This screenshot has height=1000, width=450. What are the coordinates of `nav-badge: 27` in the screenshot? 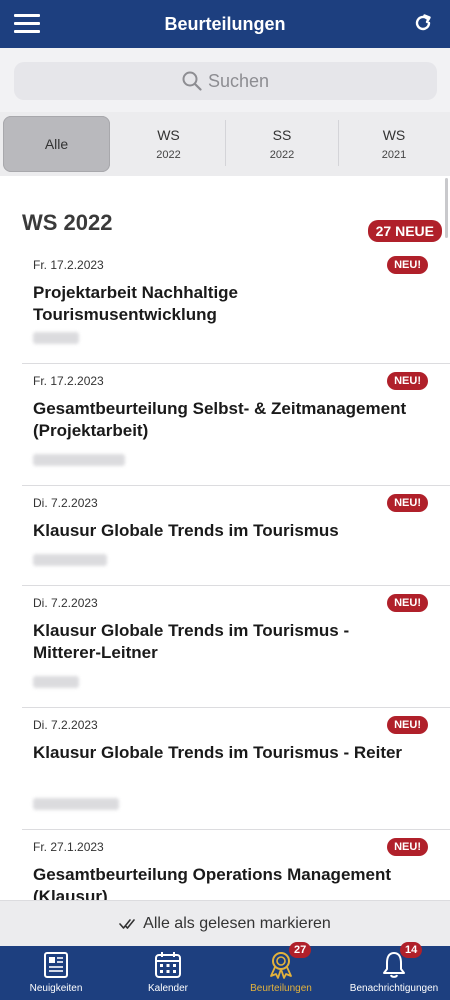 It's located at (300, 950).